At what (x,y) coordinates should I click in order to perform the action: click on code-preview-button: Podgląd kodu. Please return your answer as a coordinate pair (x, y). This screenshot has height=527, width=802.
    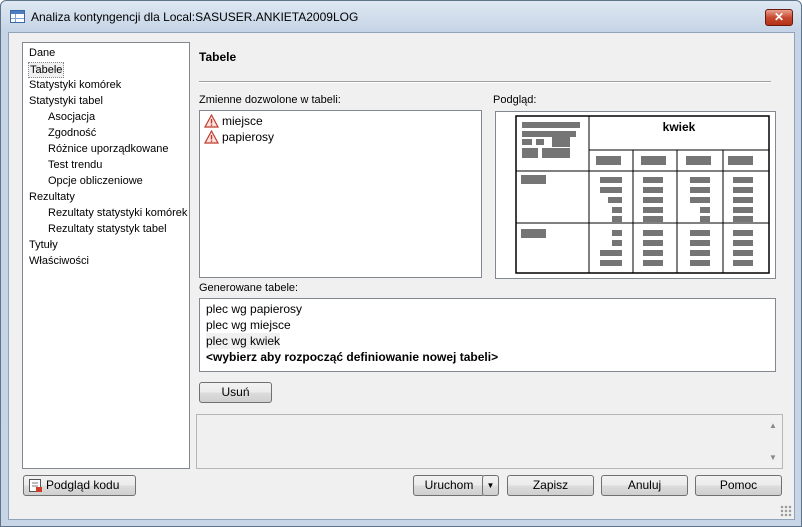
    Looking at the image, I should click on (79, 485).